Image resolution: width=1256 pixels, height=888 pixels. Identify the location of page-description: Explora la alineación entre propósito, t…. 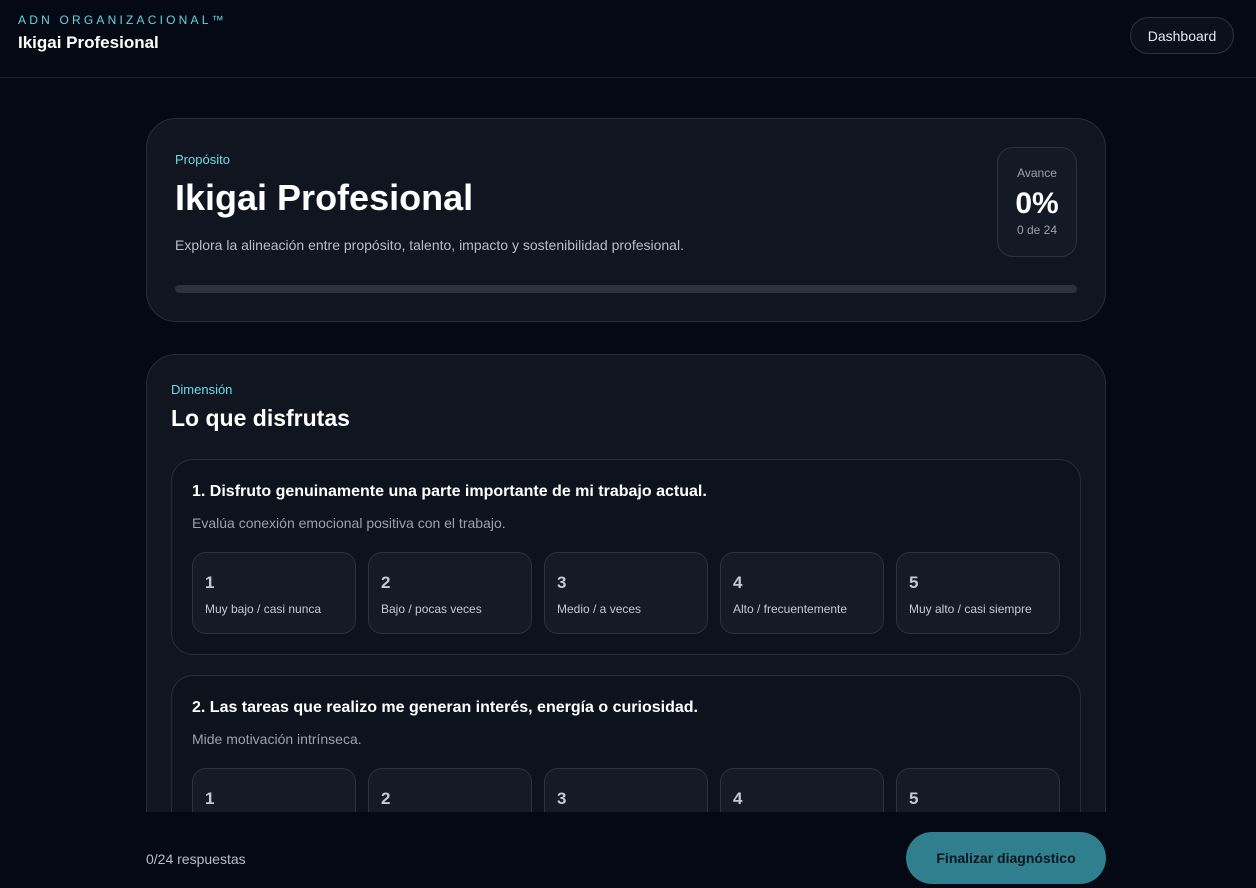
(429, 245).